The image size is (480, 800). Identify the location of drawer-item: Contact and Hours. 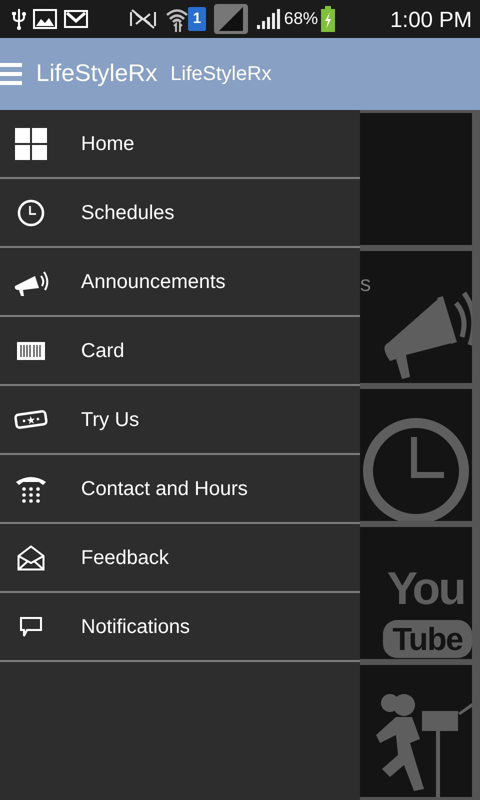
(180, 489).